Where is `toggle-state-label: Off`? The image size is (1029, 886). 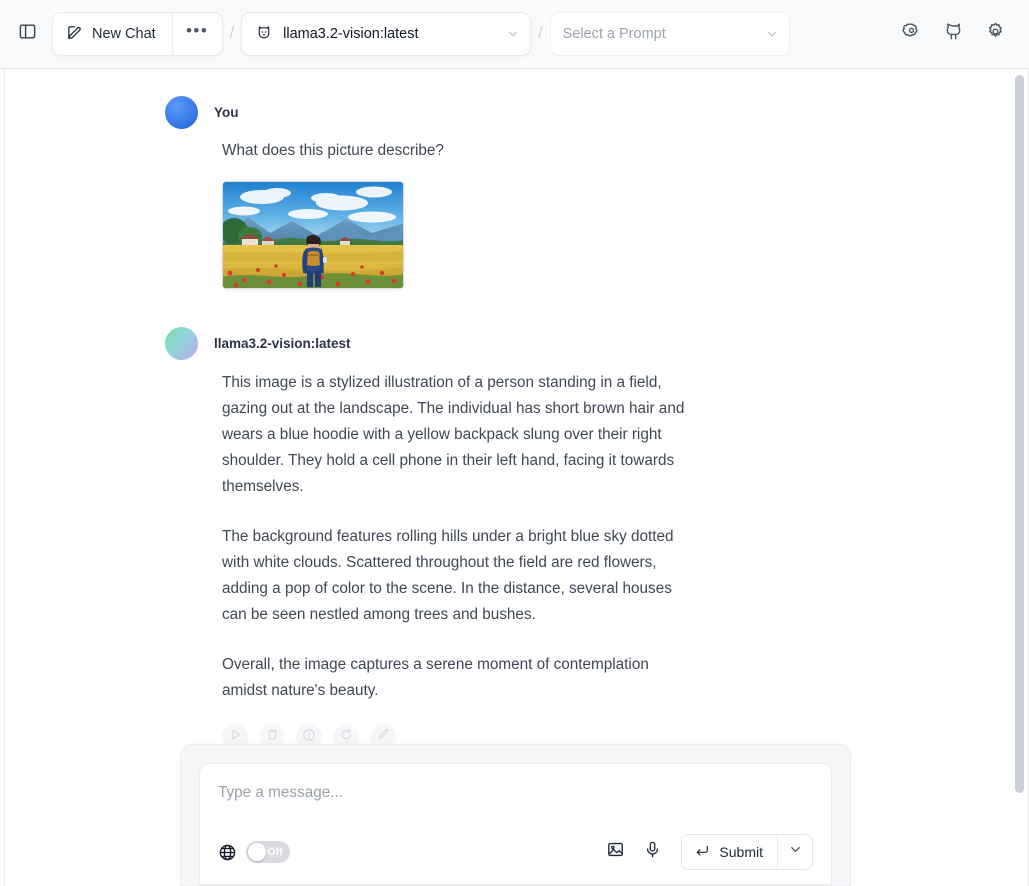 toggle-state-label: Off is located at coordinates (275, 852).